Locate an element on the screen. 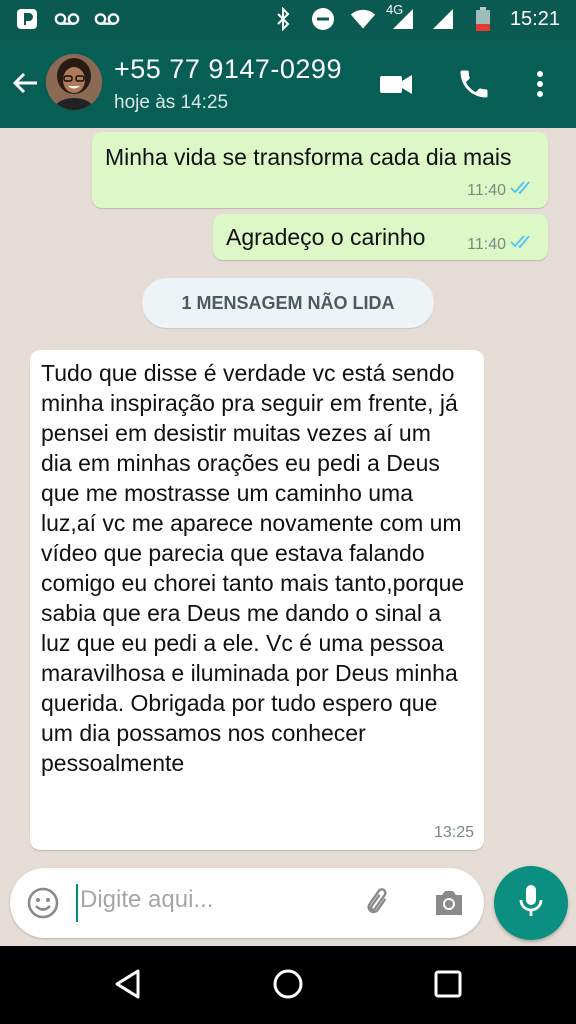 The width and height of the screenshot is (576, 1024). avatar is located at coordinates (74, 82).